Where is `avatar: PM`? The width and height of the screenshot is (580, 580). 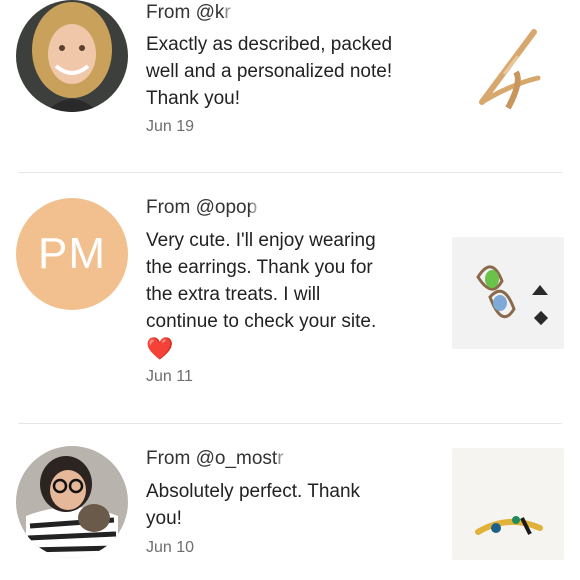 avatar: PM is located at coordinates (72, 254).